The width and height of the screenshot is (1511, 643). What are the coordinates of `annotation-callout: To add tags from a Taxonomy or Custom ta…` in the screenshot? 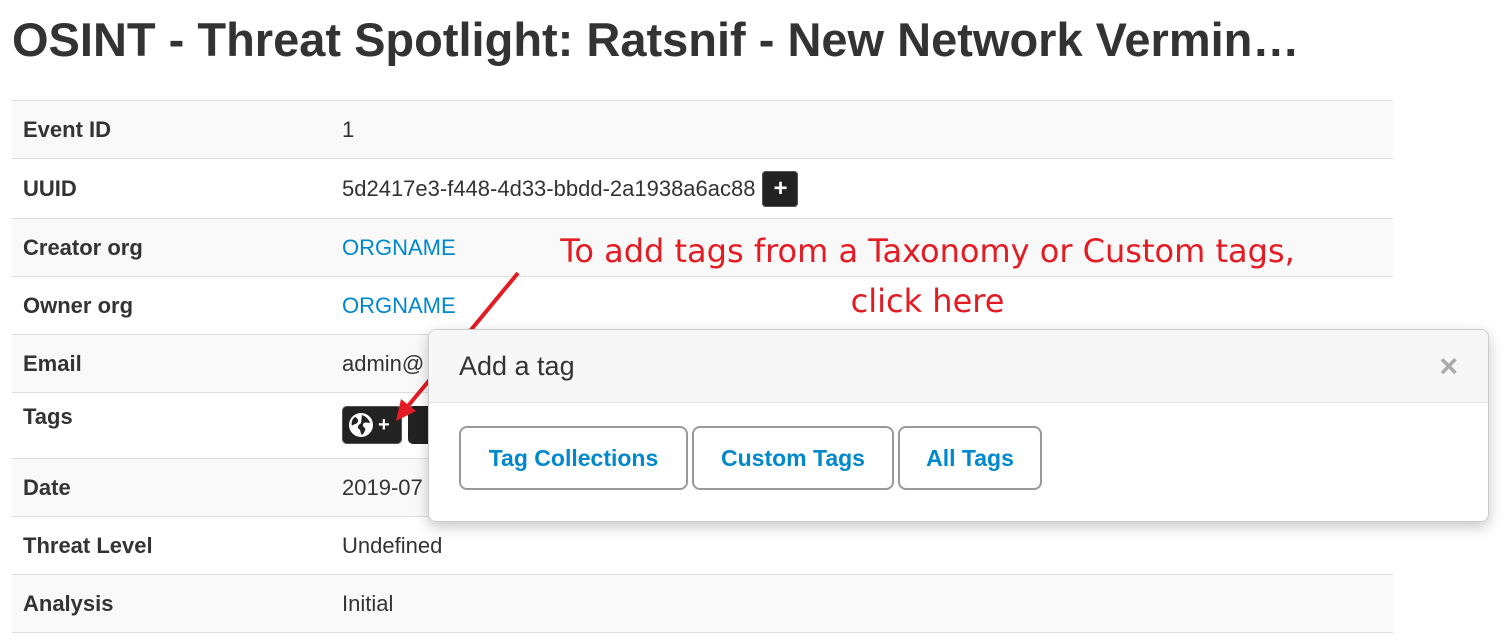 It's located at (927, 276).